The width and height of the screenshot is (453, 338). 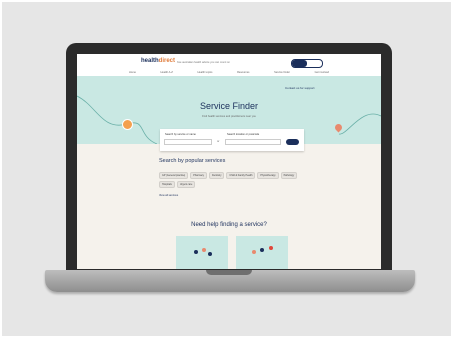 I want to click on view-all-services-link: View all services, so click(x=168, y=195).